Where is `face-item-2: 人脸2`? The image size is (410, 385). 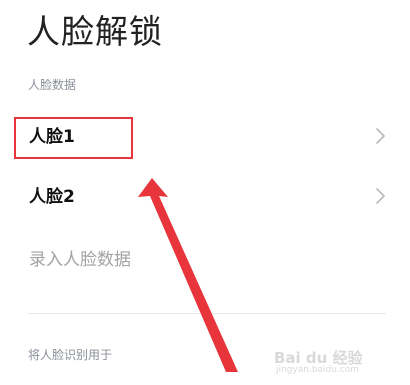
face-item-2: 人脸2 is located at coordinates (205, 197).